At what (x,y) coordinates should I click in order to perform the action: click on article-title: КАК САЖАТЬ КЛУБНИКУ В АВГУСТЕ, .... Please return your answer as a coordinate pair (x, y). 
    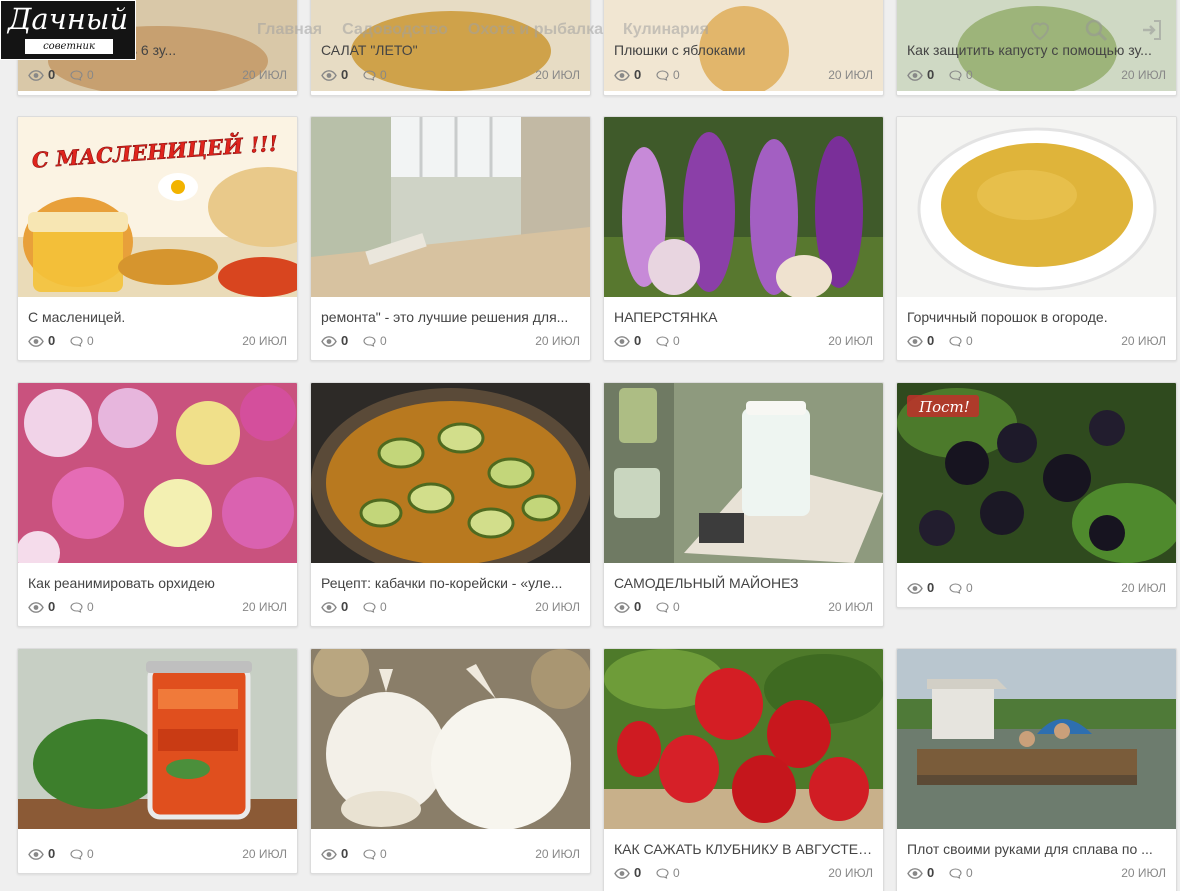
    Looking at the image, I should click on (743, 849).